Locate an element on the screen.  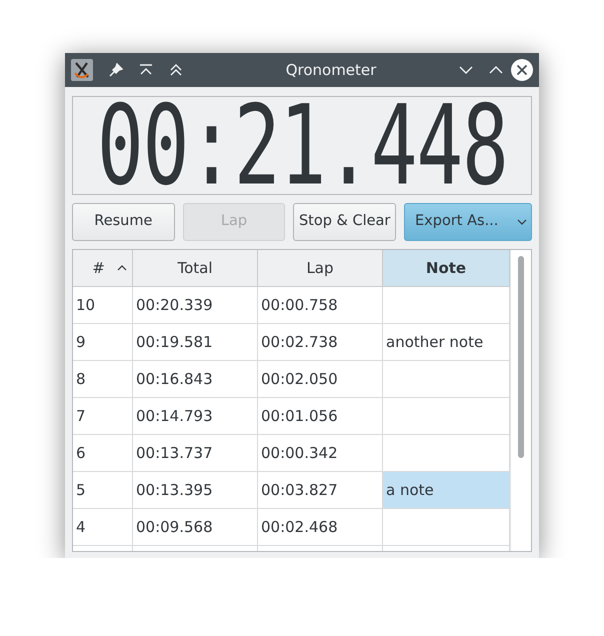
window-title: Qronometer is located at coordinates (331, 70).